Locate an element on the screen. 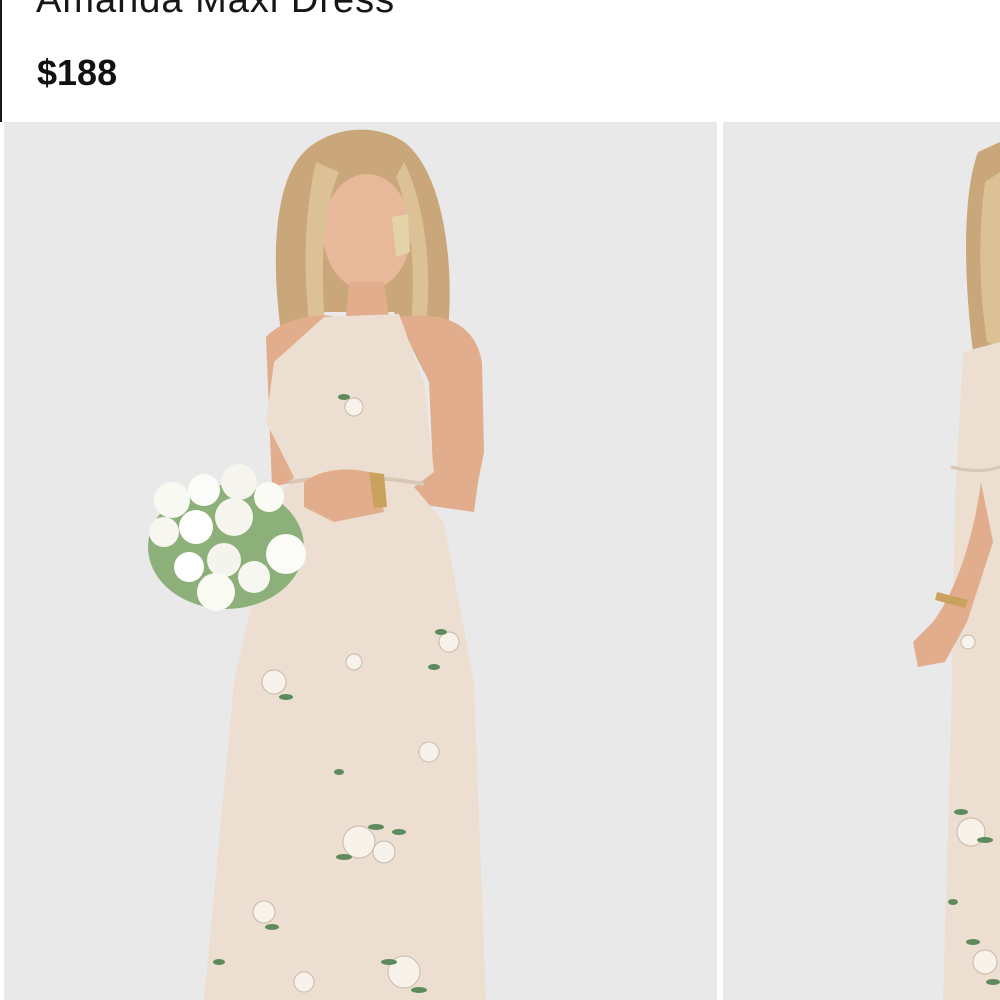 Image resolution: width=1000 pixels, height=1000 pixels. product-title: Amanda Maxi Dress is located at coordinates (216, 10).